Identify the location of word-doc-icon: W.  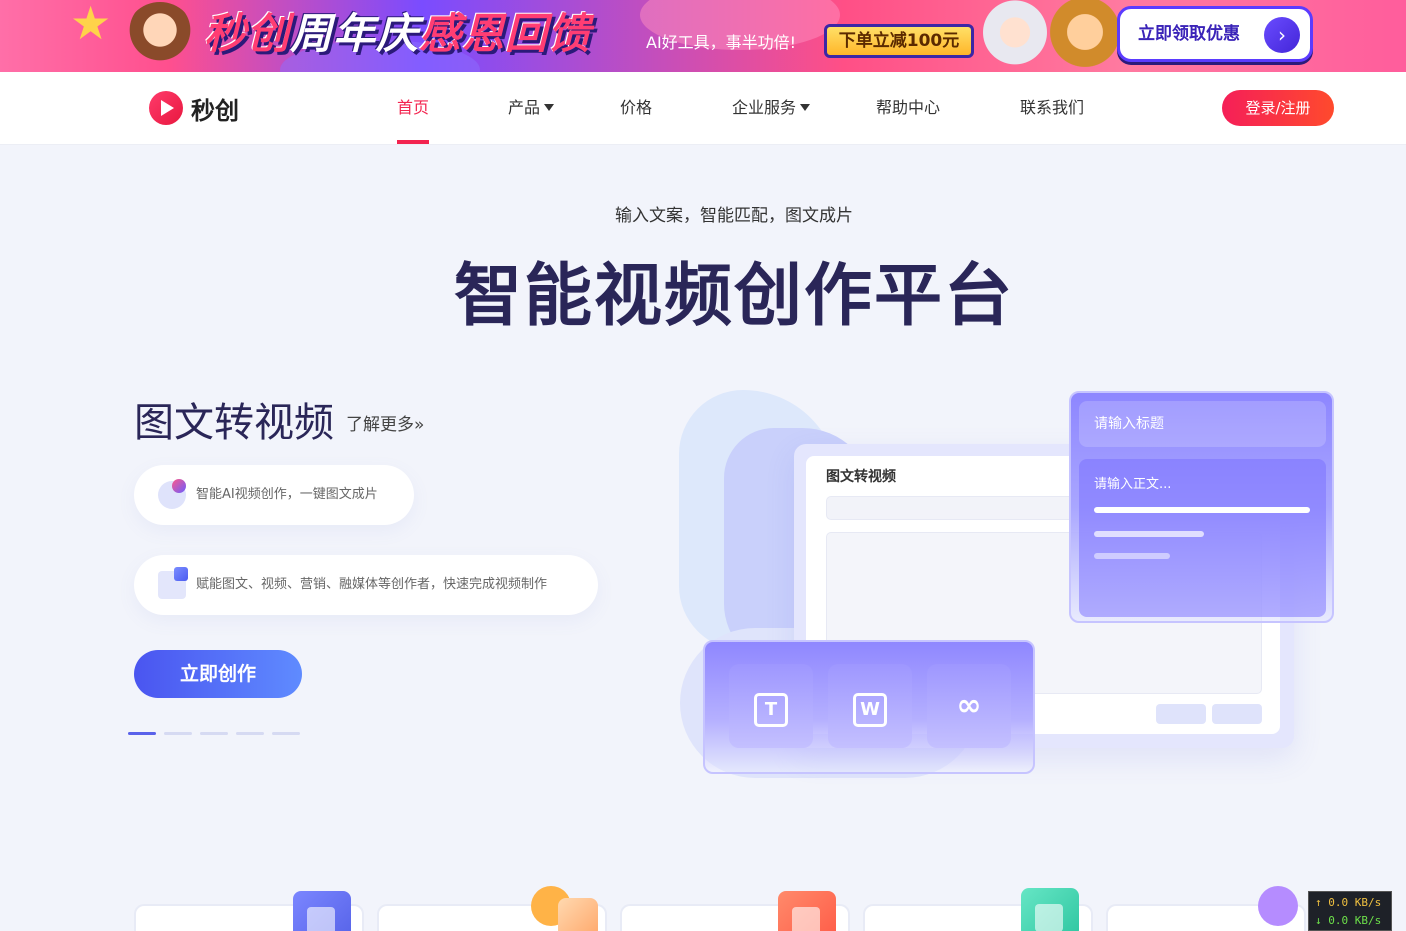
(870, 706).